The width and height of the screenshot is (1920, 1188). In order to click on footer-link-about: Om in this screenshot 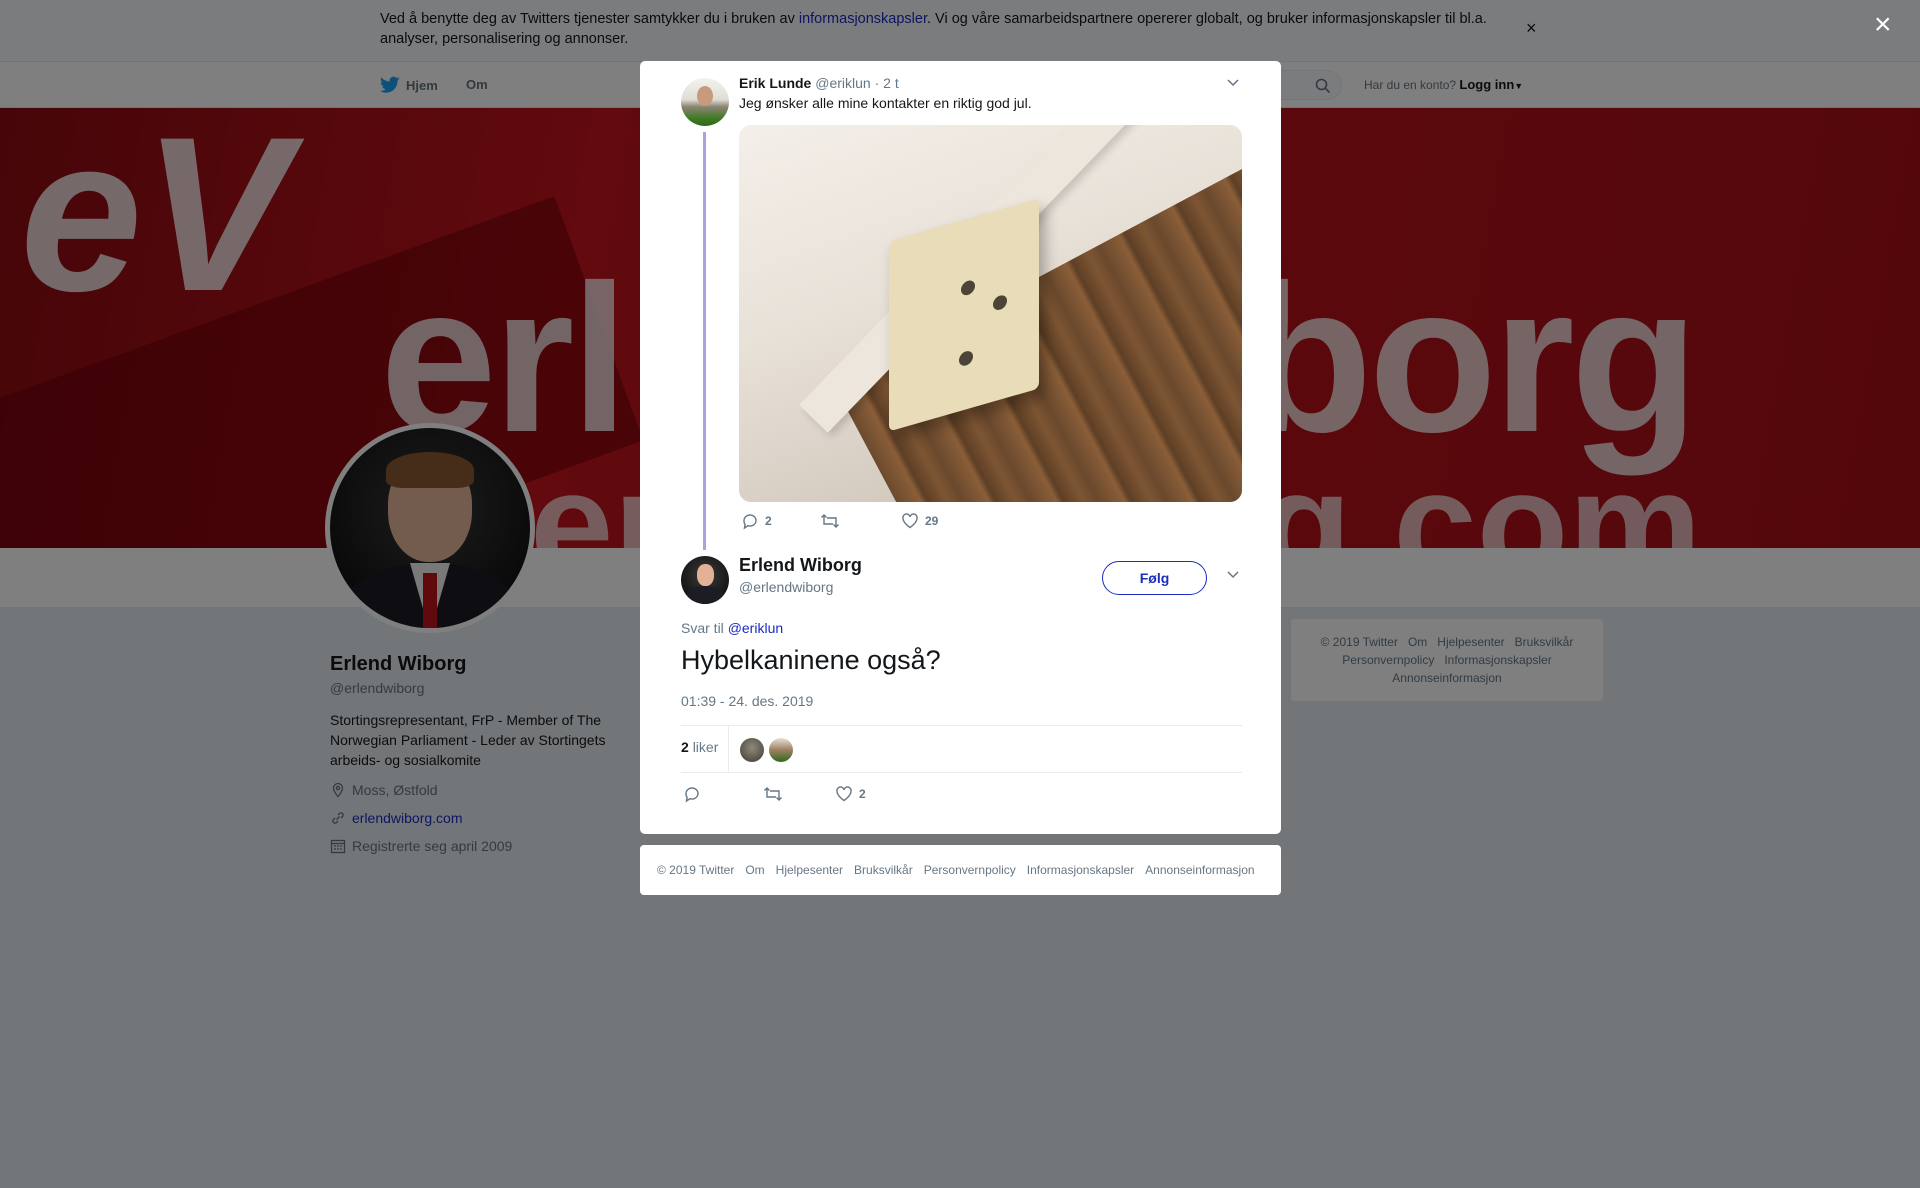, I will do `click(754, 870)`.